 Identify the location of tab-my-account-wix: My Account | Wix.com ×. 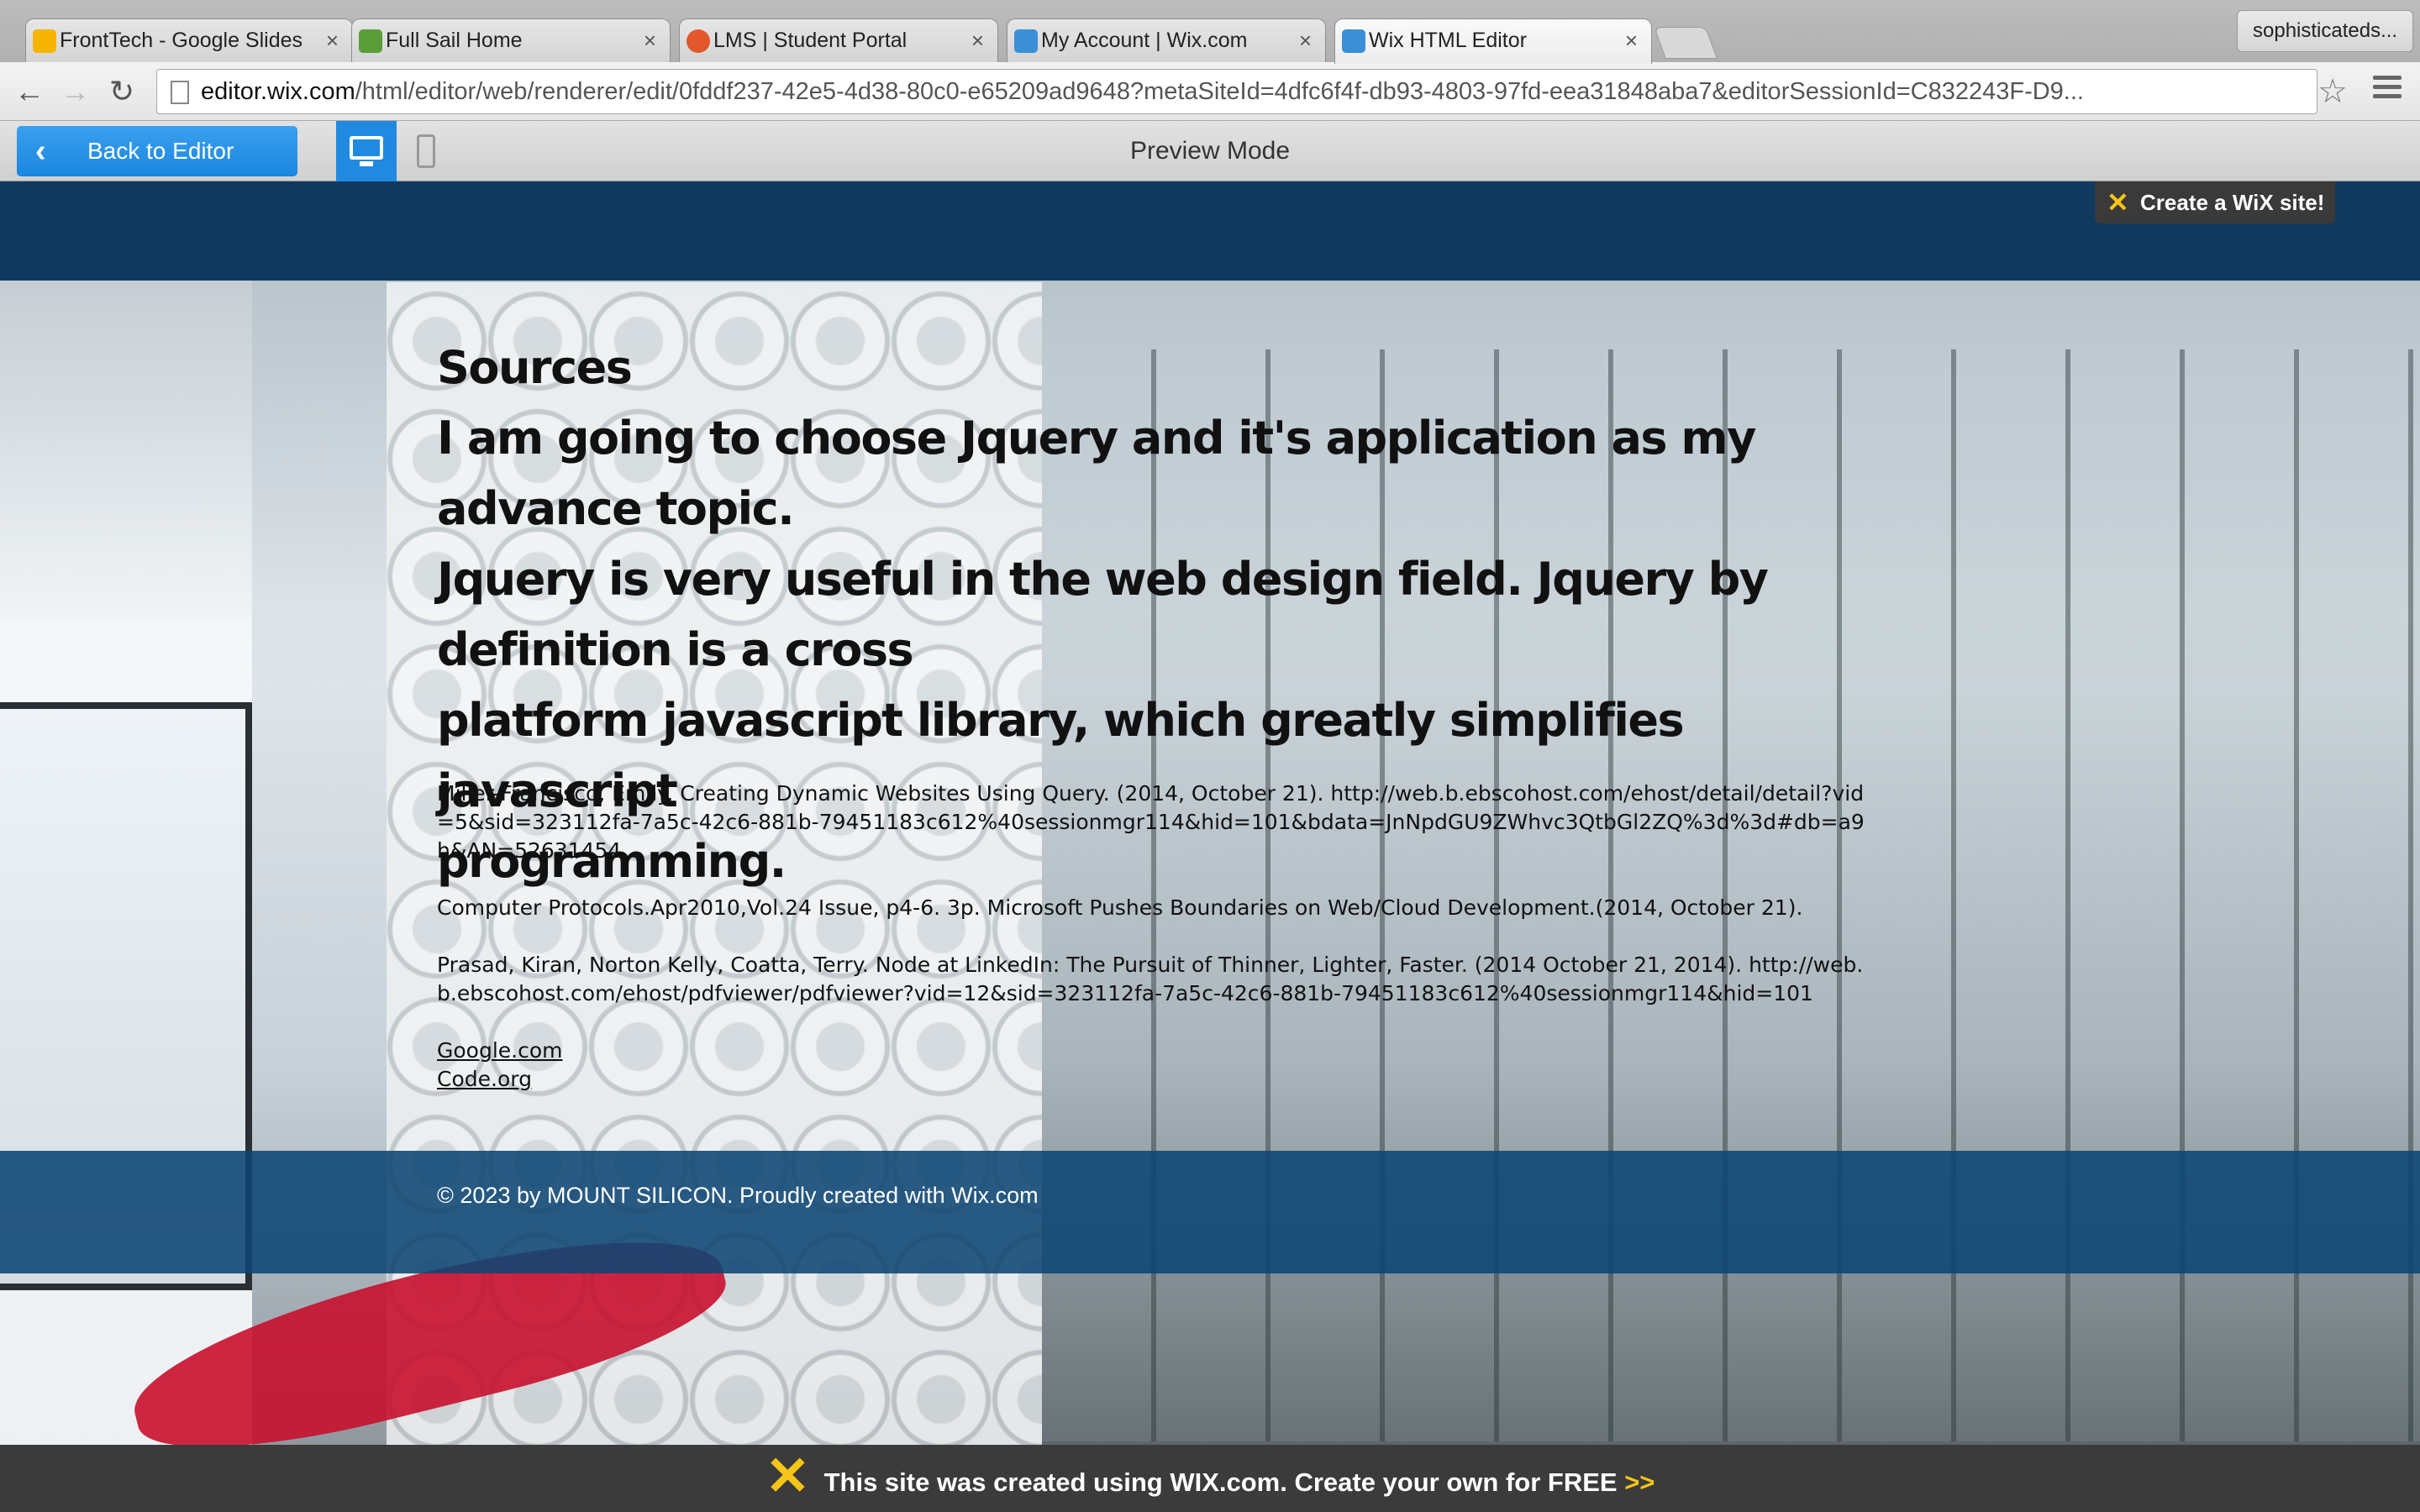
(1166, 40).